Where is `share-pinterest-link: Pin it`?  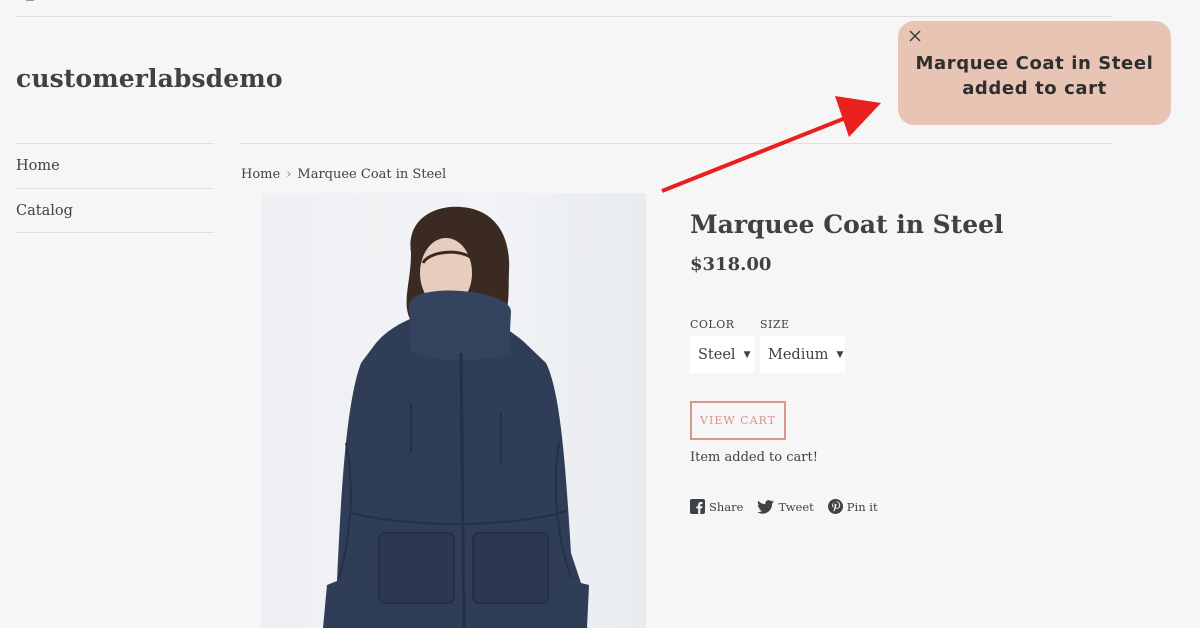 share-pinterest-link: Pin it is located at coordinates (852, 506).